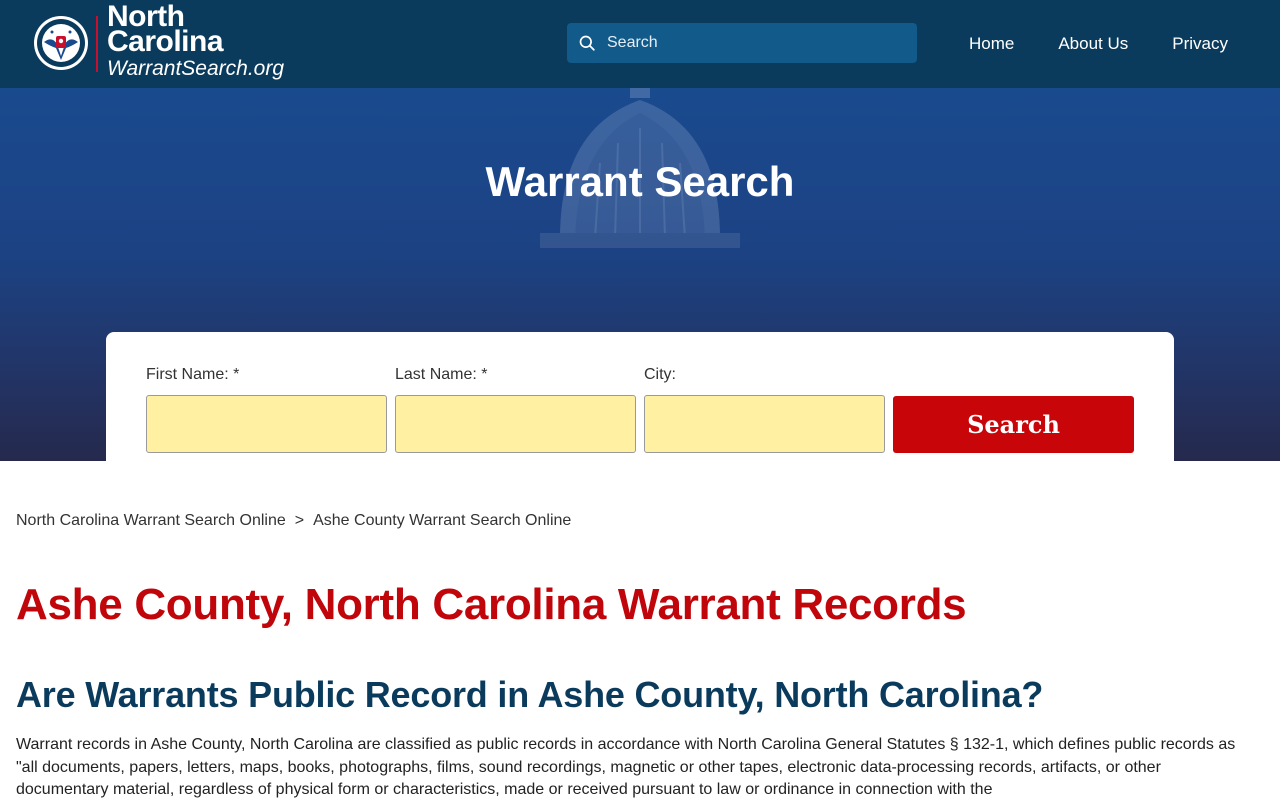  Describe the element at coordinates (1013, 424) in the screenshot. I see `search-button: Search` at that location.